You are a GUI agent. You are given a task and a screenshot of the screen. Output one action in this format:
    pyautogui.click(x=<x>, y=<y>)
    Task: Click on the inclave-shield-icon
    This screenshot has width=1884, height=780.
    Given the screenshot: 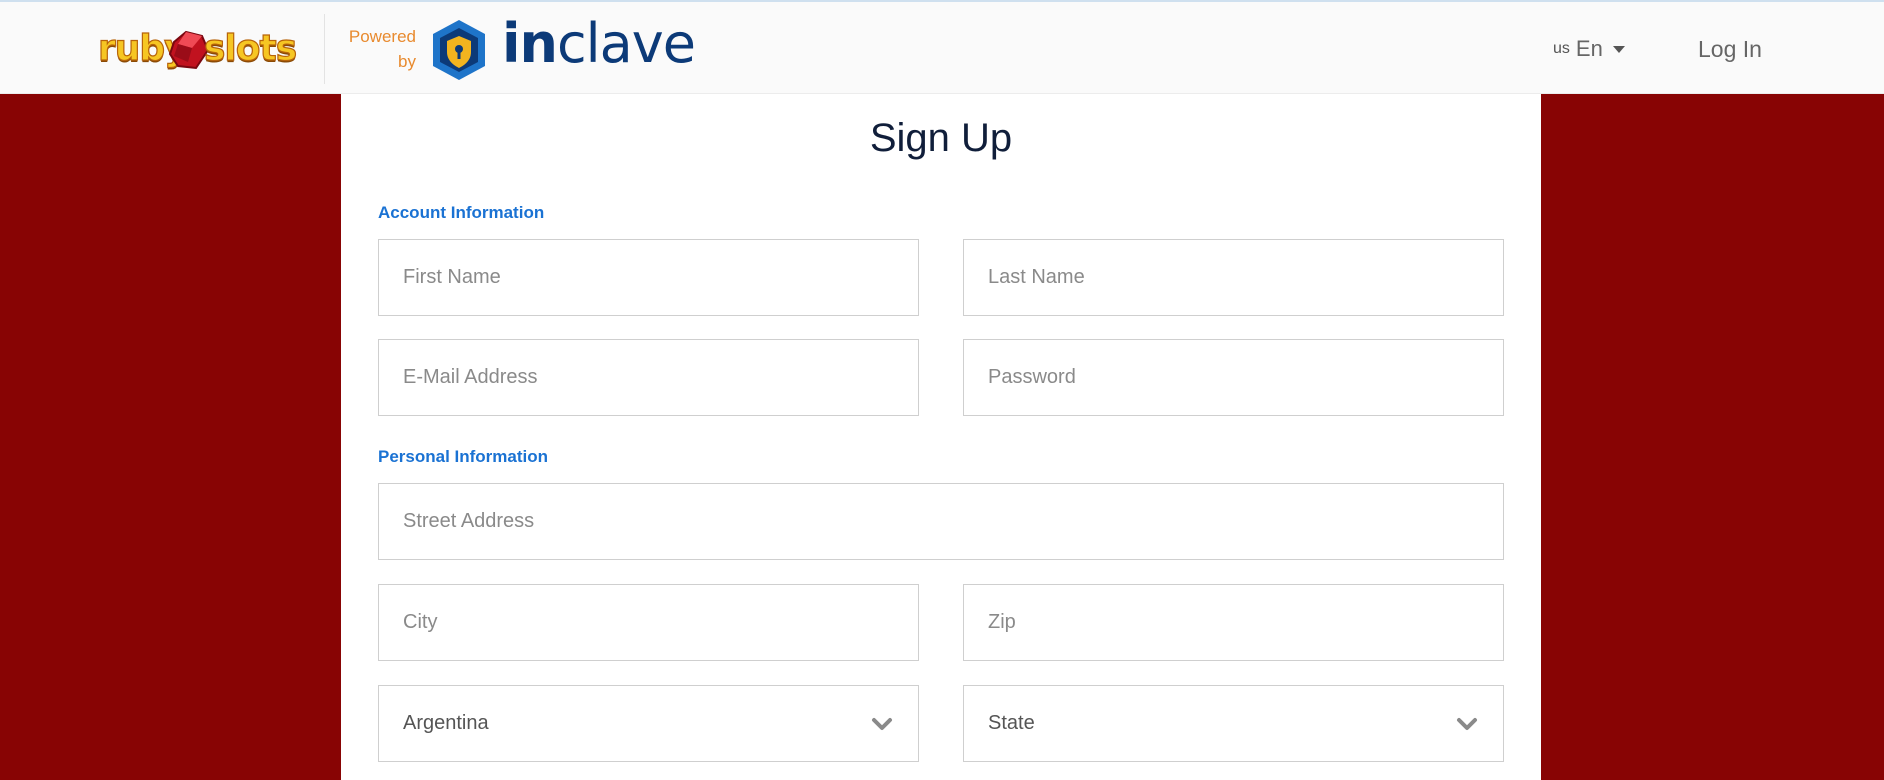 What is the action you would take?
    pyautogui.click(x=459, y=50)
    